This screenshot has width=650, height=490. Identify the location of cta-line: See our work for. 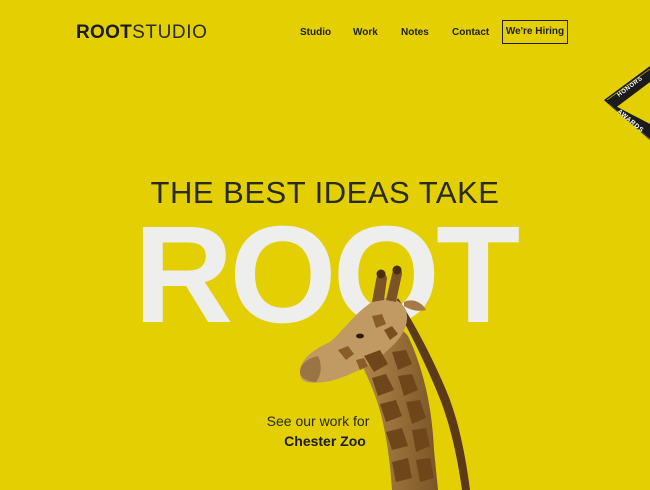
(318, 421).